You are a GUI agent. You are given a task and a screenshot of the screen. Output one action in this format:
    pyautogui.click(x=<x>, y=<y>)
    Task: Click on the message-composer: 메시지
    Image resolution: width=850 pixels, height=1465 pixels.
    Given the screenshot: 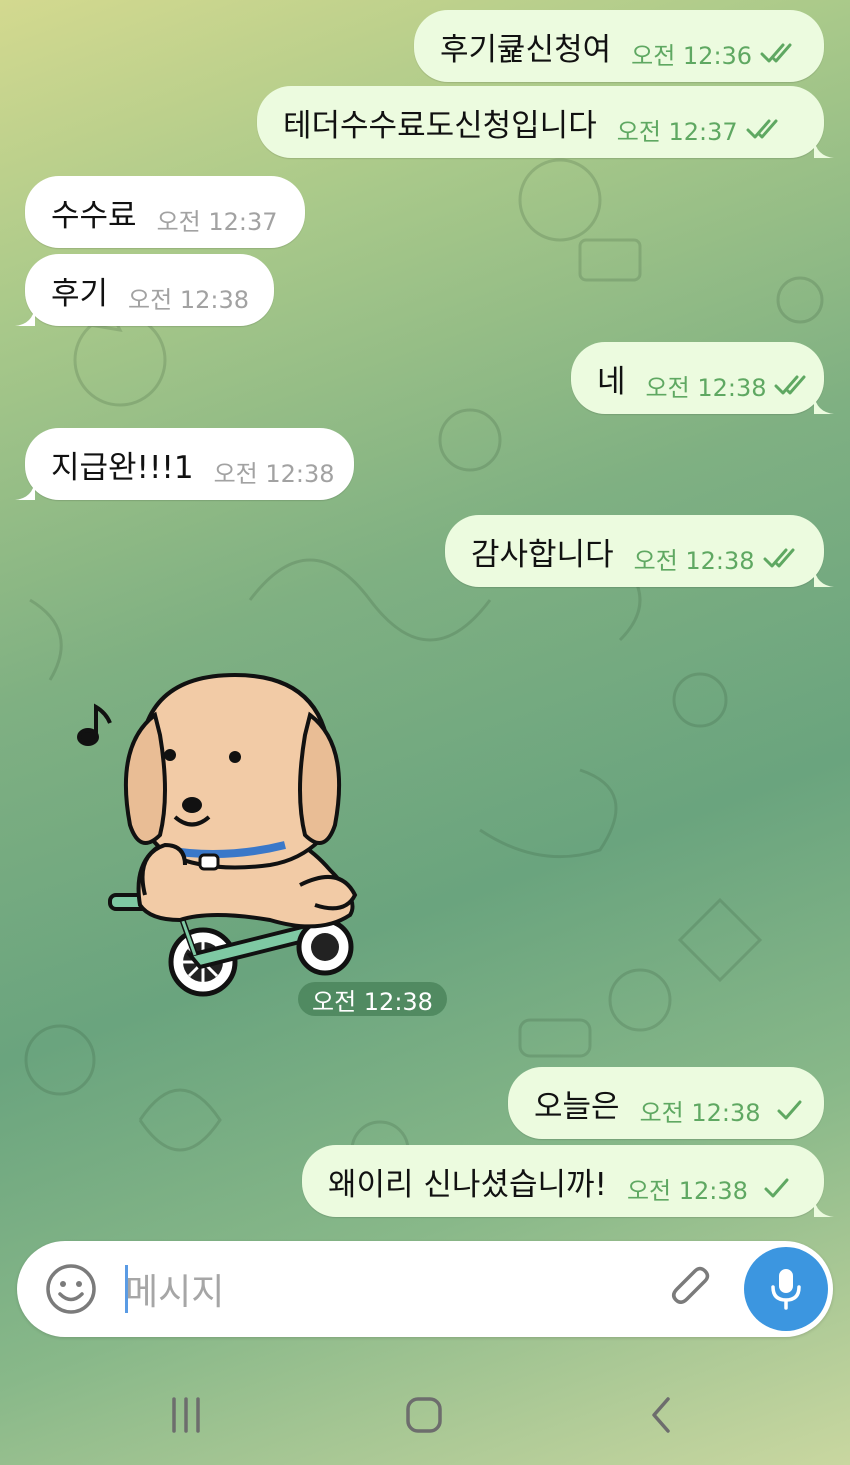 What is the action you would take?
    pyautogui.click(x=425, y=1289)
    